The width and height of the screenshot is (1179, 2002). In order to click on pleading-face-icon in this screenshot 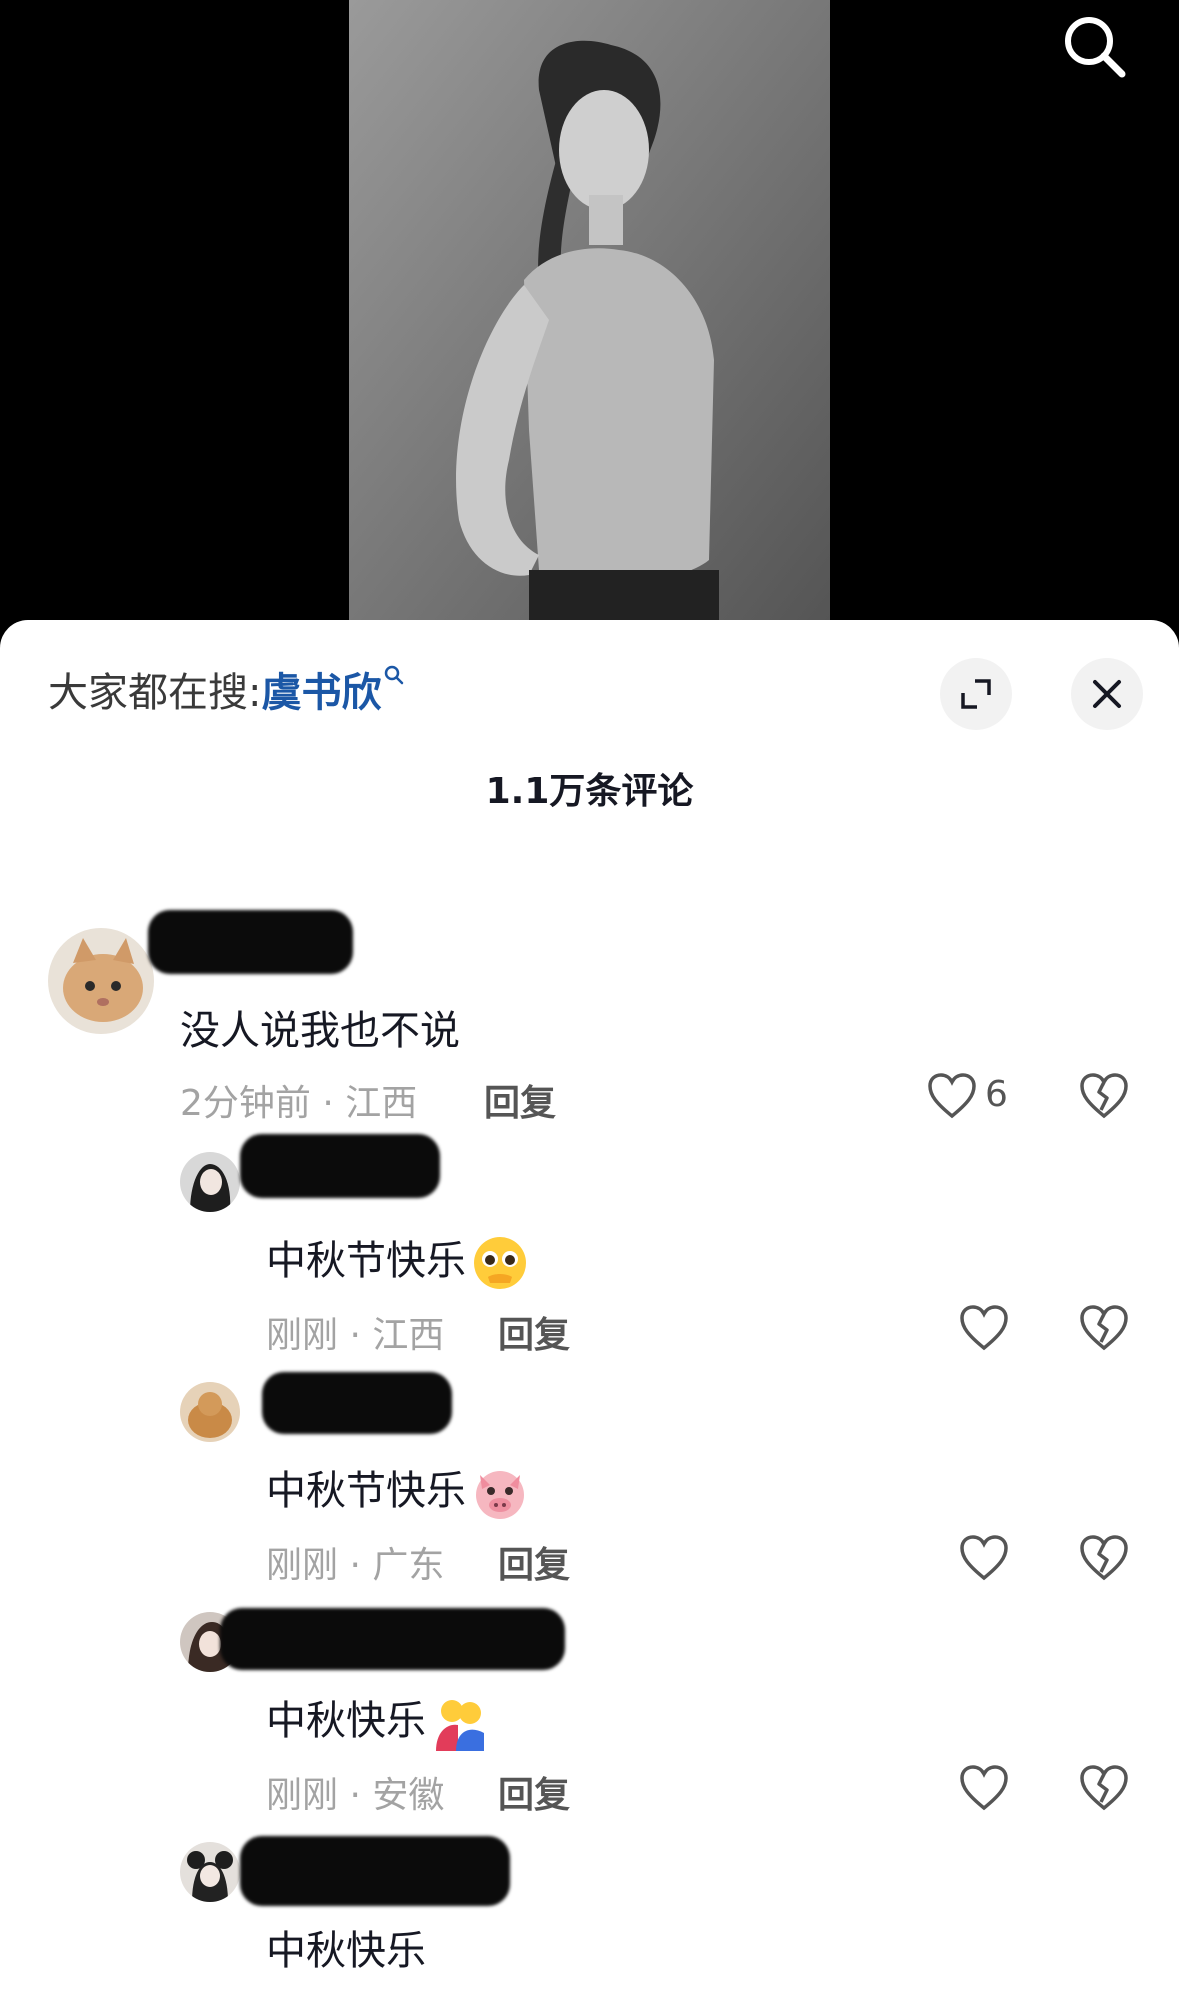, I will do `click(500, 1263)`.